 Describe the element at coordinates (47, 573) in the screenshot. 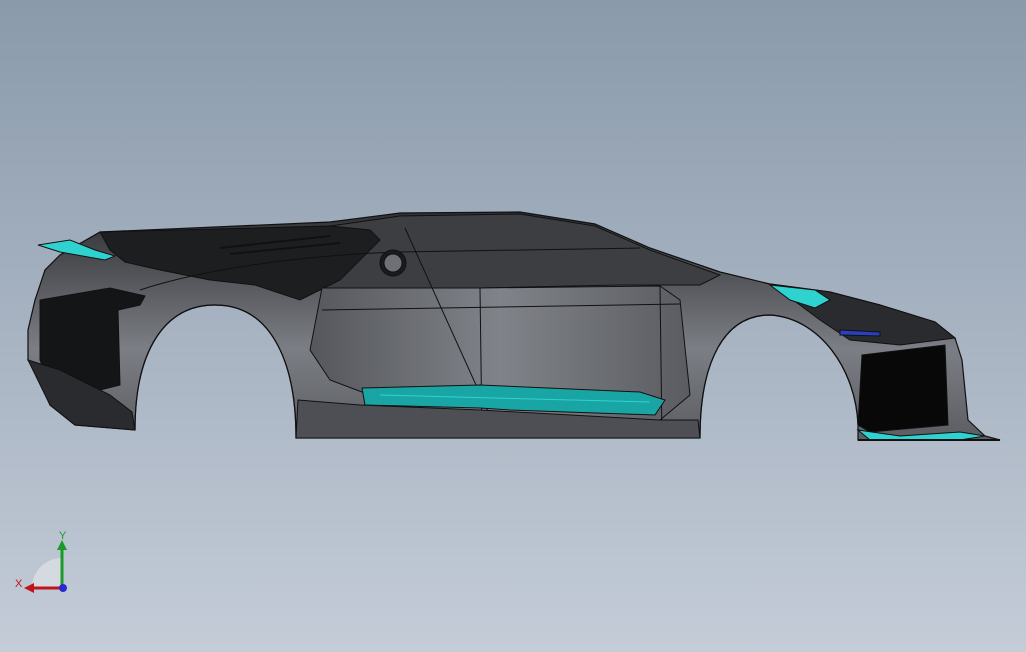

I see `triad-quadrant` at that location.